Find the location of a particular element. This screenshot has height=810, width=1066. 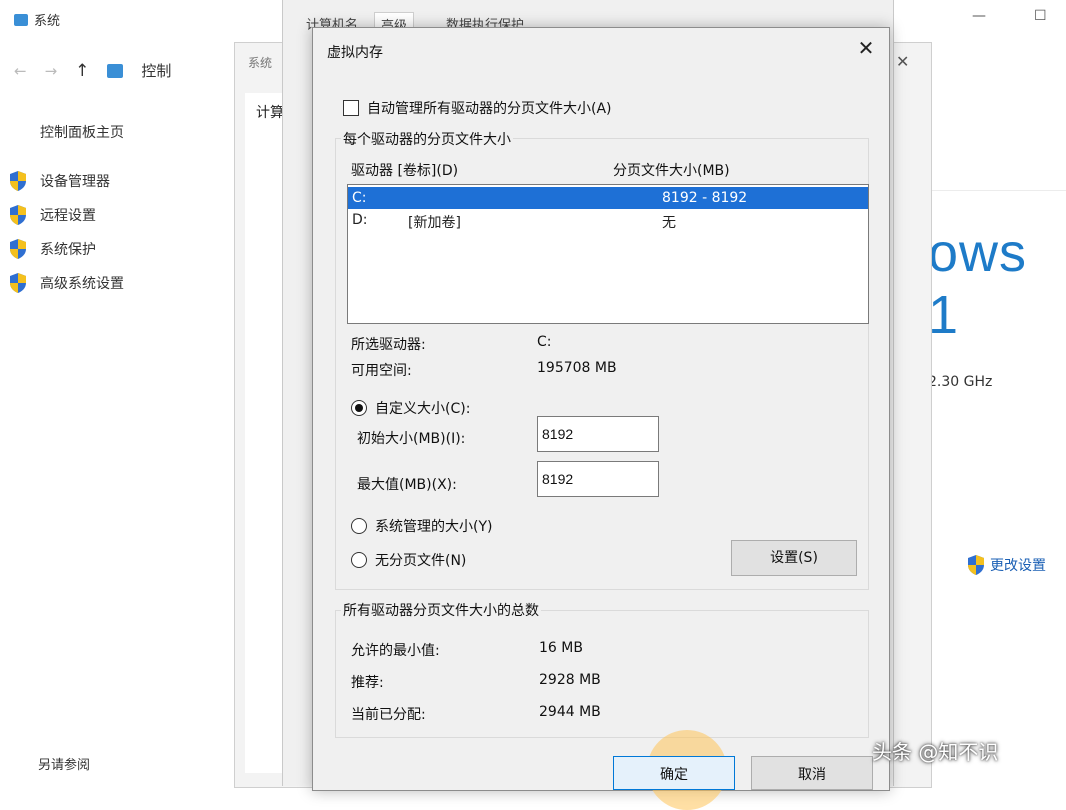

sidebar-item-device-manager: 设备管理器 is located at coordinates (59, 181).